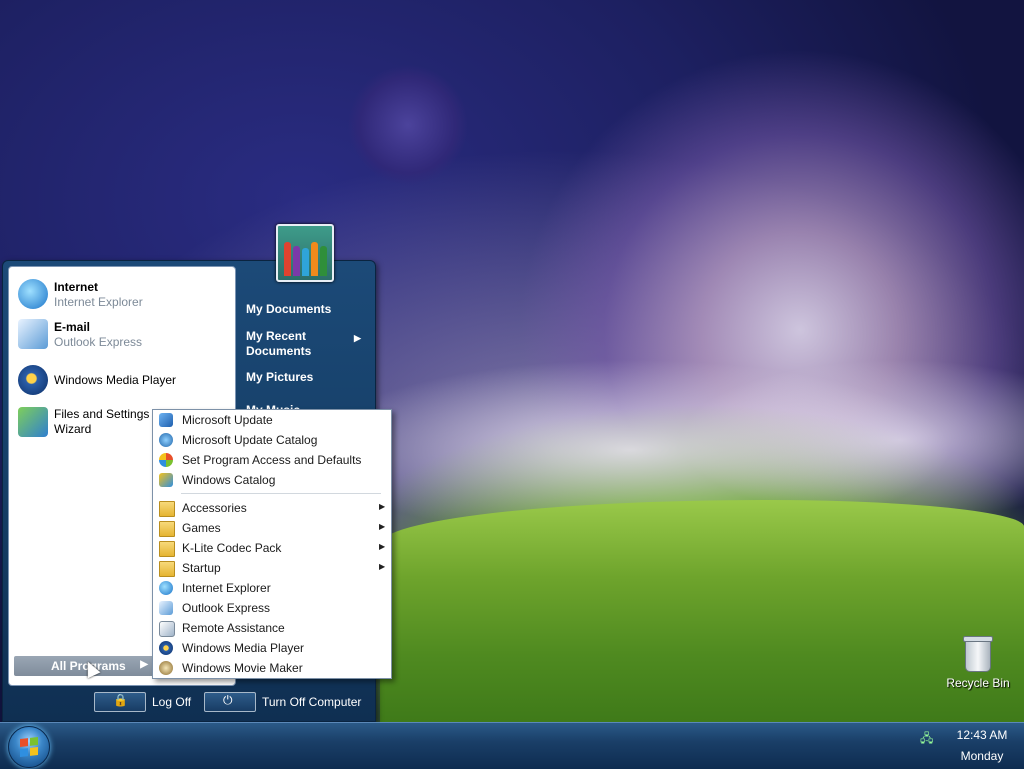 The height and width of the screenshot is (769, 1024). I want to click on desktop-icon-recycle-bin: Recycle Bin, so click(978, 667).